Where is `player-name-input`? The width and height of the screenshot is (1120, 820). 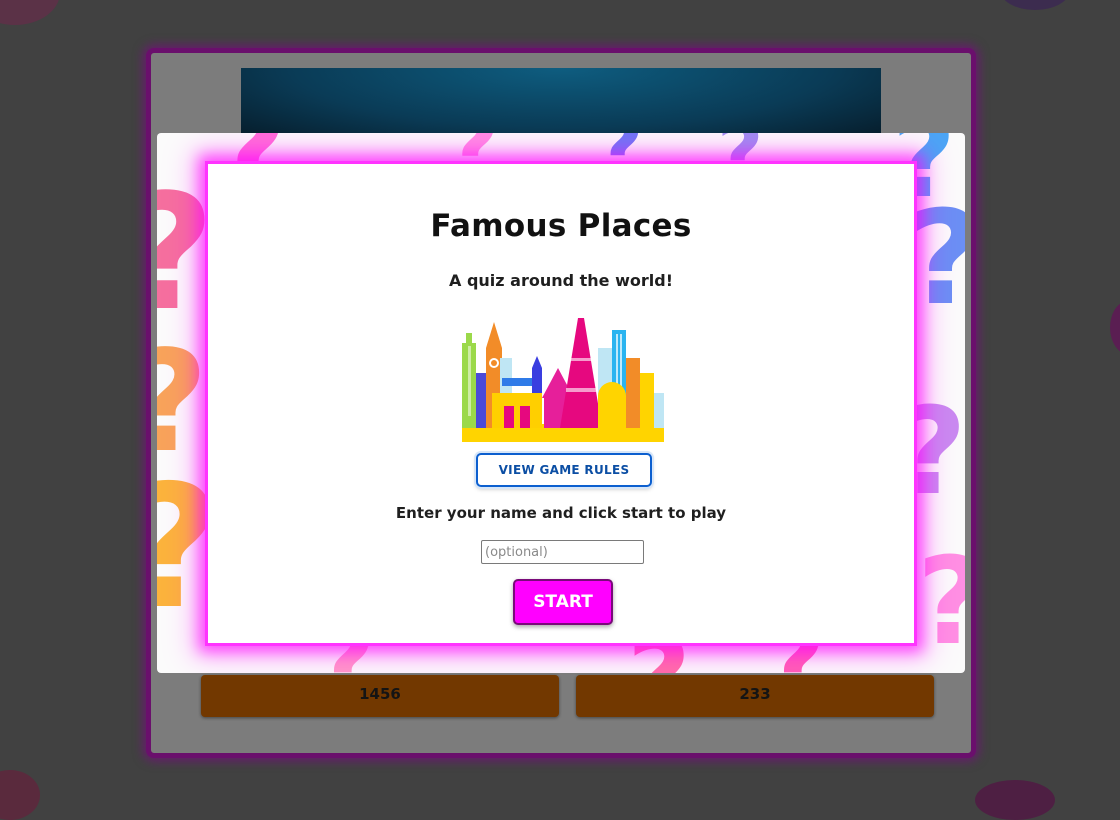
player-name-input is located at coordinates (562, 552).